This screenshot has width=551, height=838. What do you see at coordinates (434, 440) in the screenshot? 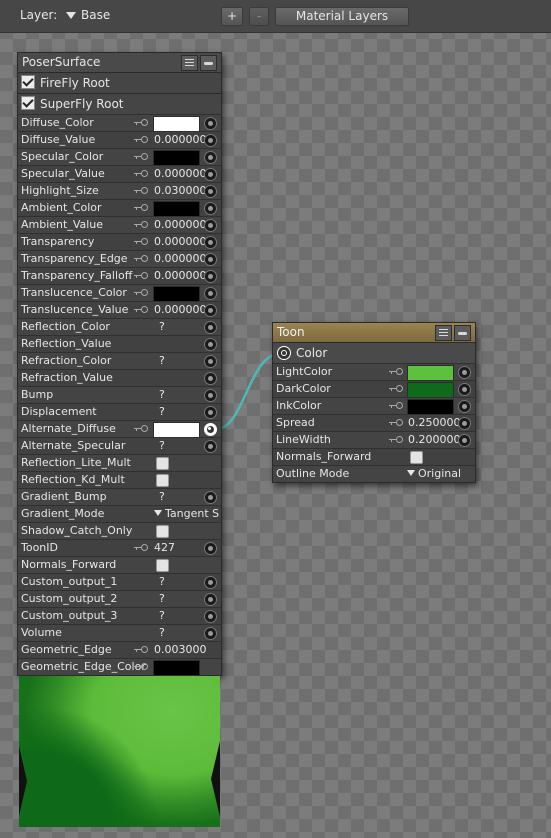
I see `param-value: 0.200000` at bounding box center [434, 440].